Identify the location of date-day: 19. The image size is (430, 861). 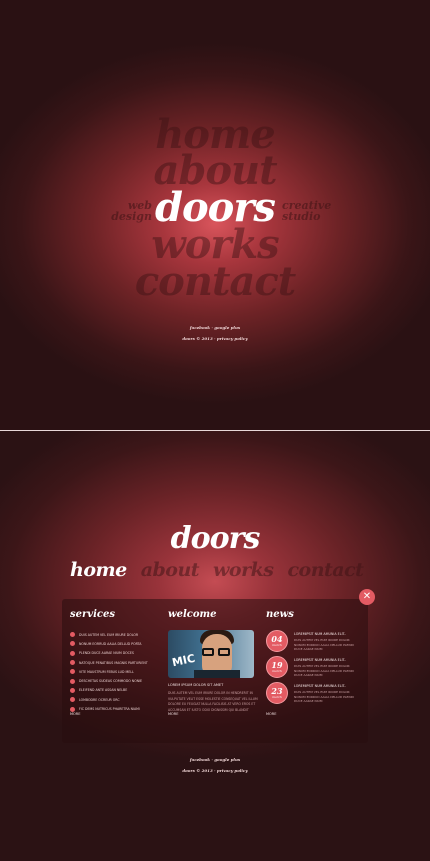
(277, 665).